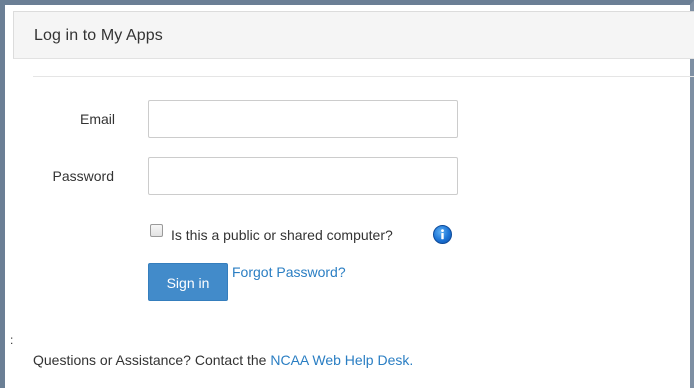 Image resolution: width=694 pixels, height=388 pixels. Describe the element at coordinates (83, 176) in the screenshot. I see `password-label: Password` at that location.